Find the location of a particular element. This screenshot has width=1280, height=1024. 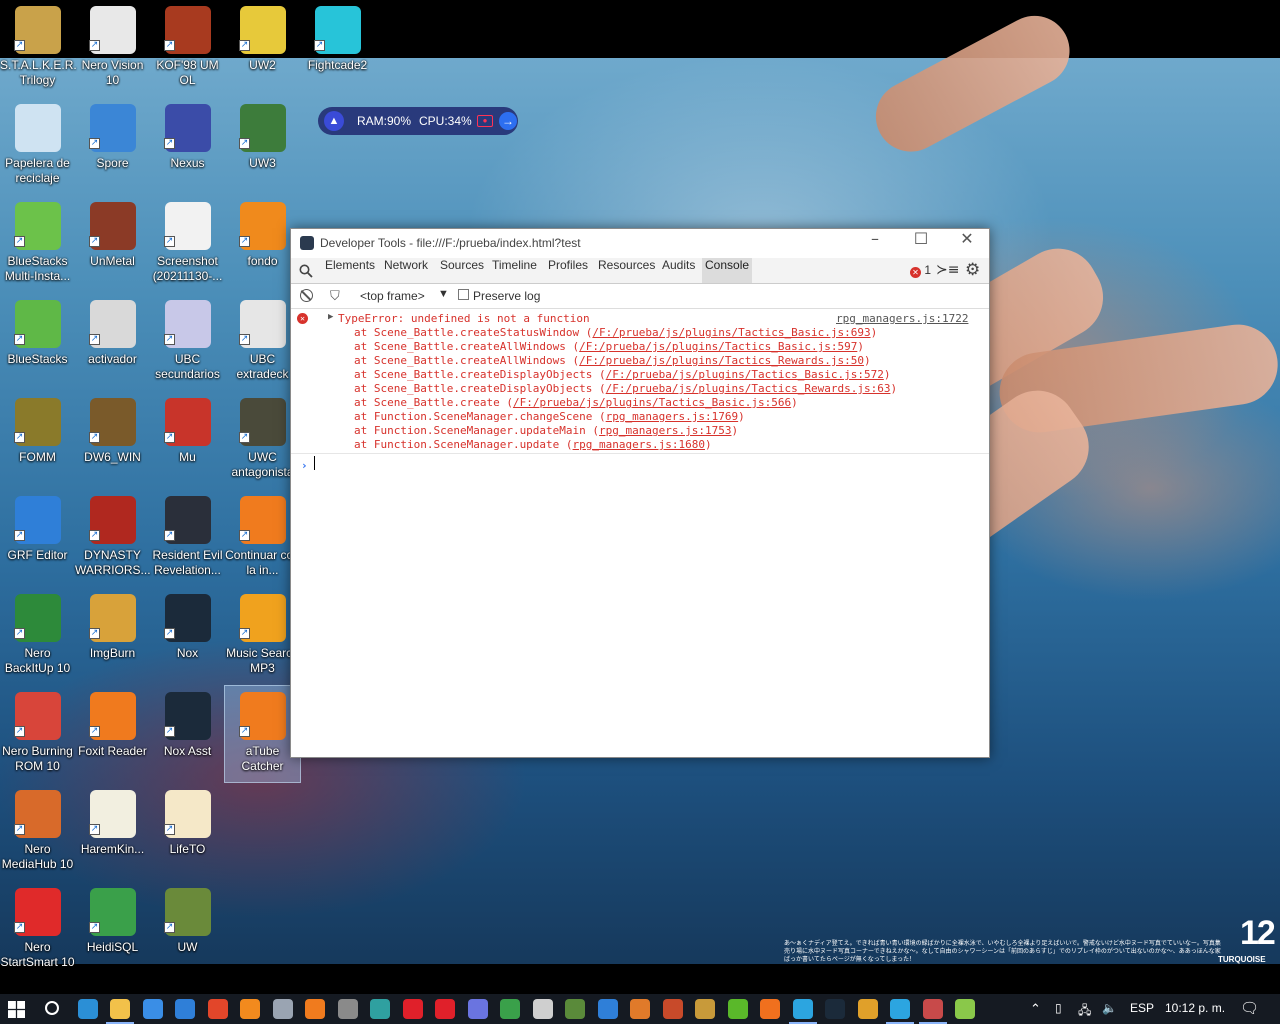

snipping-icon is located at coordinates (380, 1009).